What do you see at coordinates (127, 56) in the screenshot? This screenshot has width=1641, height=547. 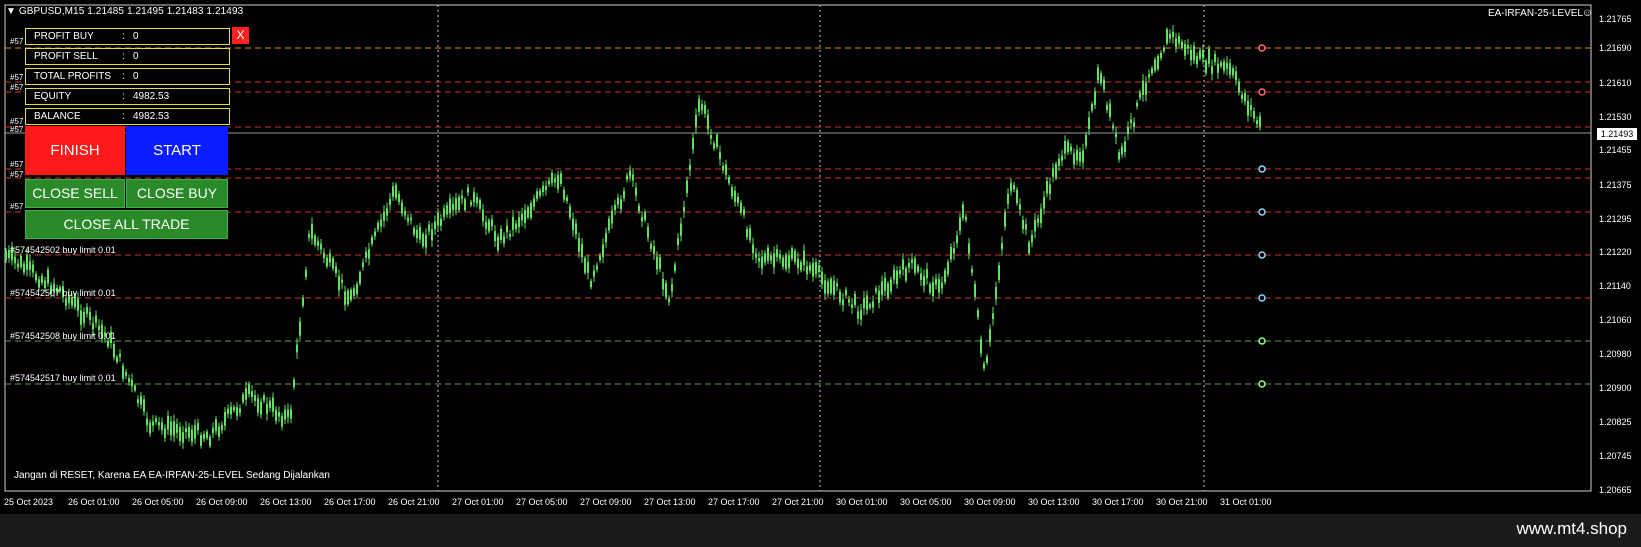 I see `profit-sell-row: PROFIT SELL : 0` at bounding box center [127, 56].